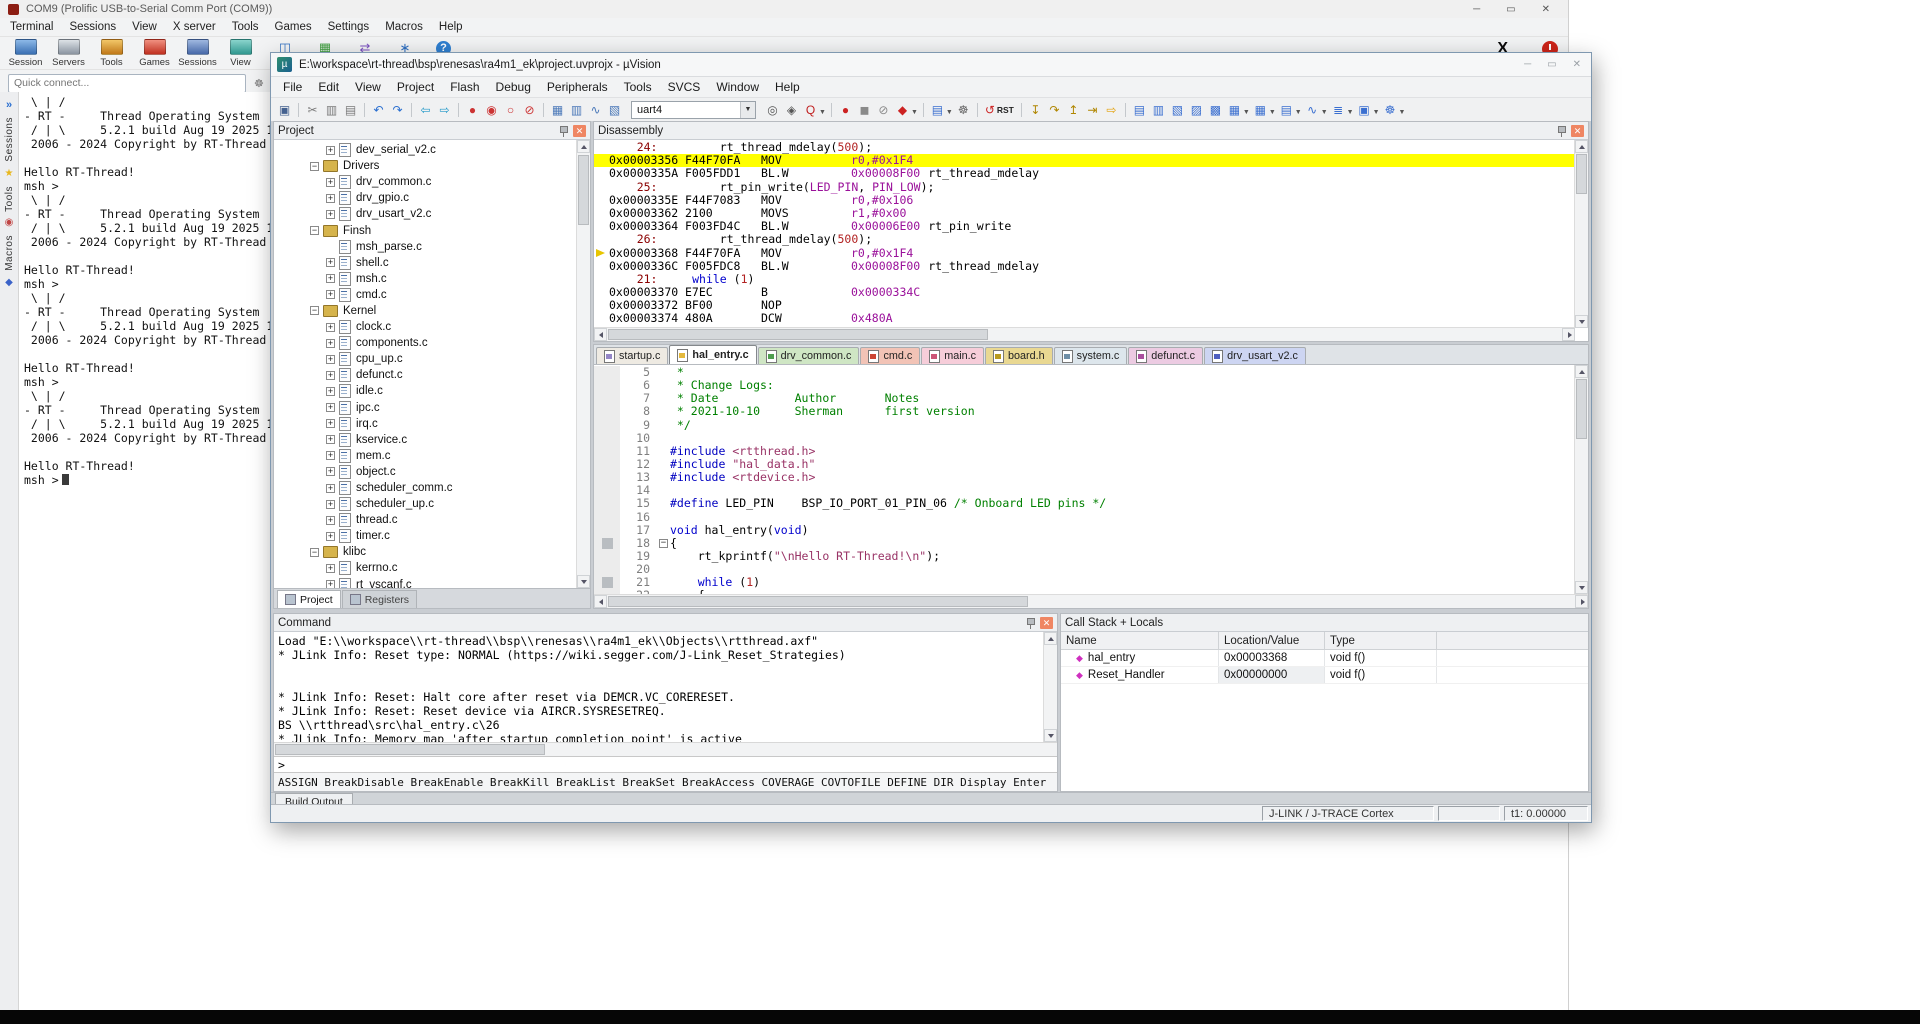 This screenshot has width=1920, height=1024. I want to click on insert-breakpoint-icon: ●, so click(472, 110).